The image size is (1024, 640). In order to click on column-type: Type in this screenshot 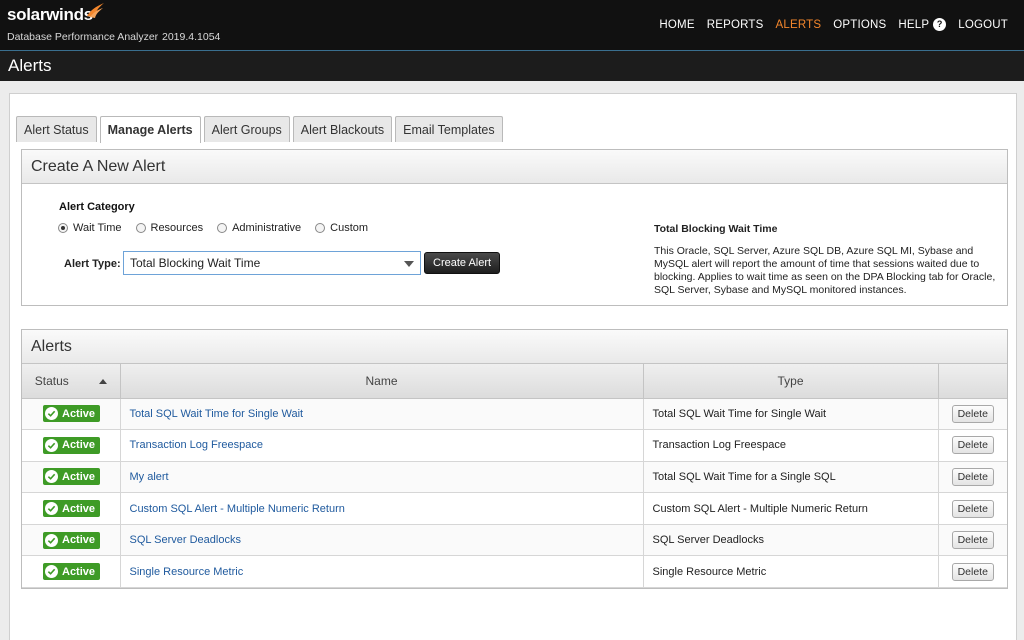, I will do `click(791, 381)`.